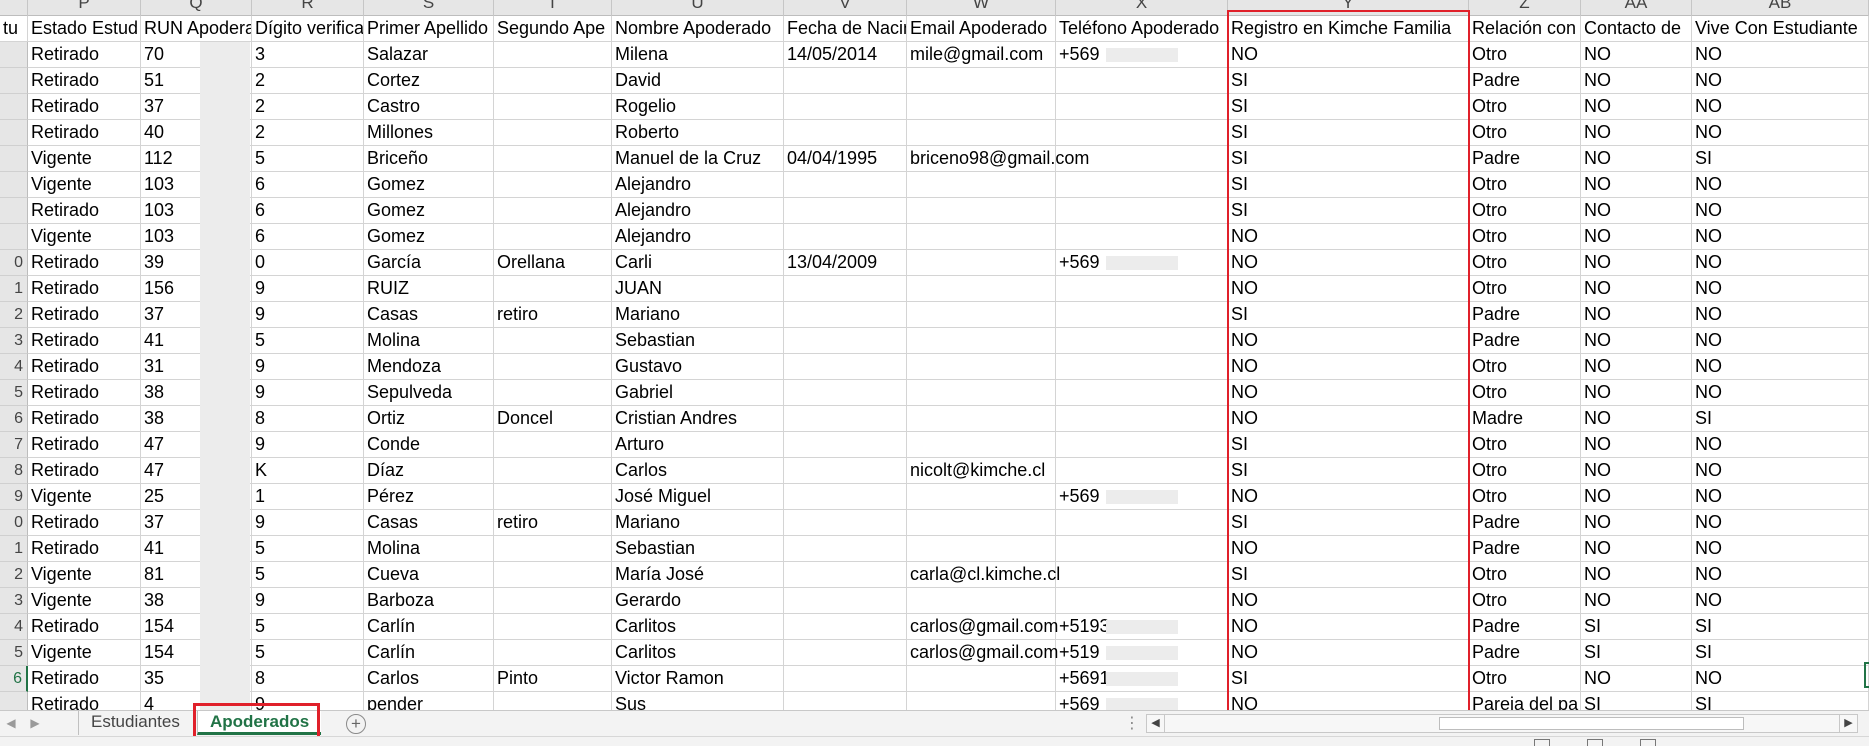  Describe the element at coordinates (35, 723) in the screenshot. I see `next-sheet-icon: ▶` at that location.